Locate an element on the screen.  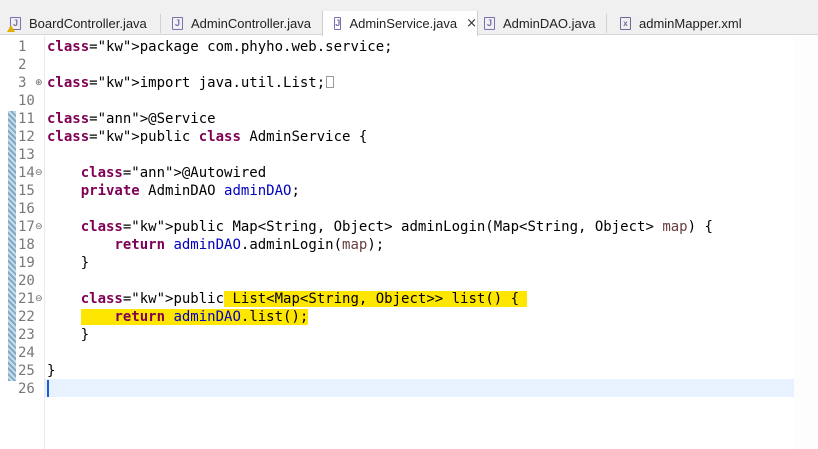
line-number: 17 is located at coordinates (26, 227).